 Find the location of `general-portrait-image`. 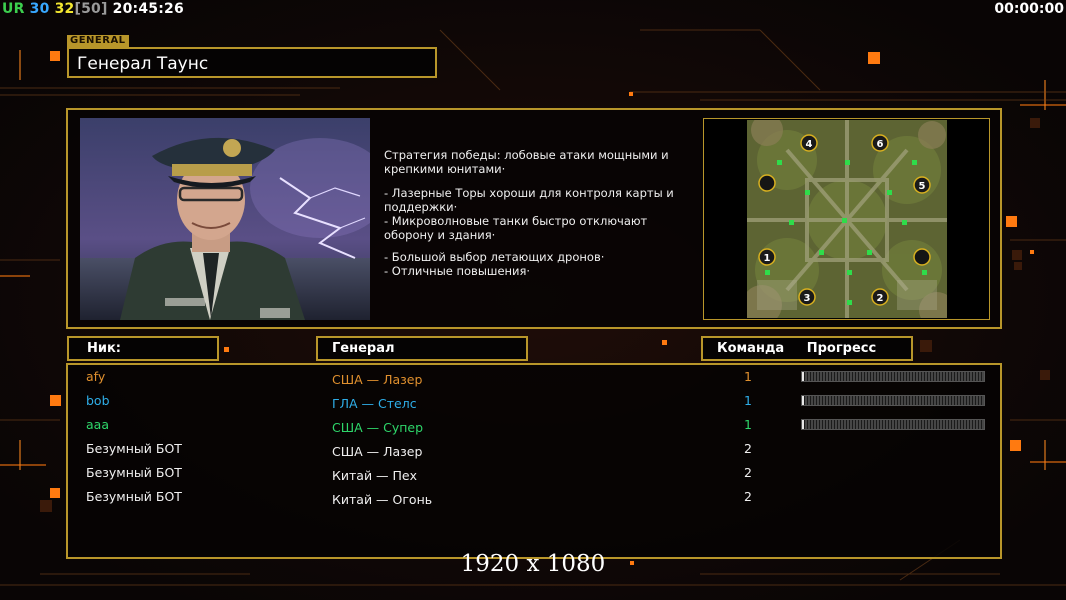

general-portrait-image is located at coordinates (225, 219).